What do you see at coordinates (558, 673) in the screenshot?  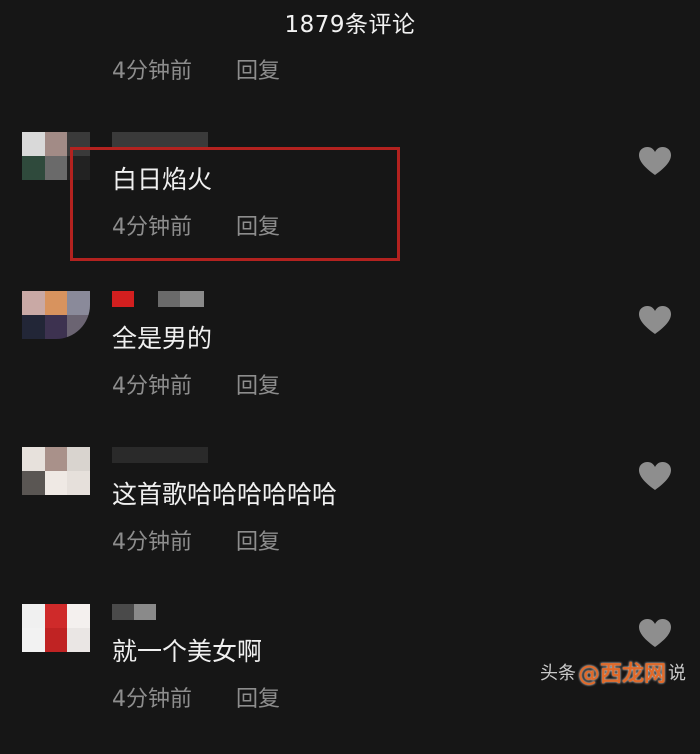 I see `watermark-prefix: 头条` at bounding box center [558, 673].